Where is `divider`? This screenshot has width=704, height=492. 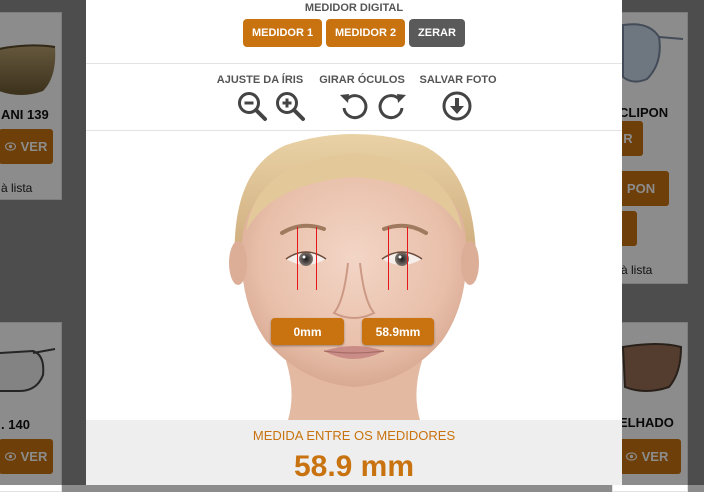
divider is located at coordinates (354, 63).